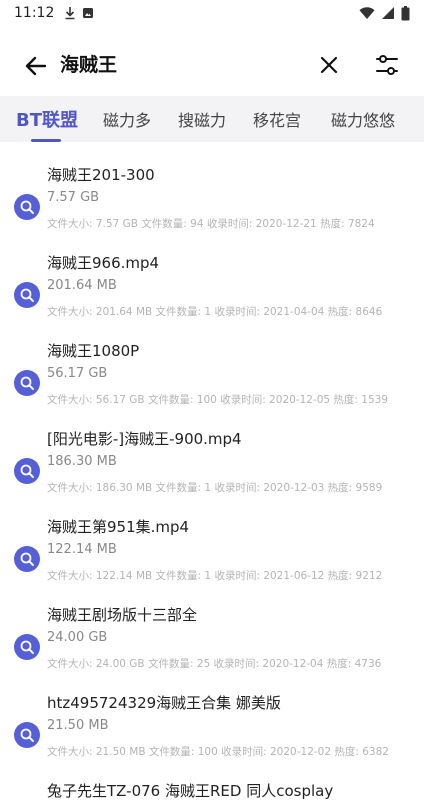 The width and height of the screenshot is (424, 800). I want to click on tab-sou-cili: 搜磁力, so click(202, 119).